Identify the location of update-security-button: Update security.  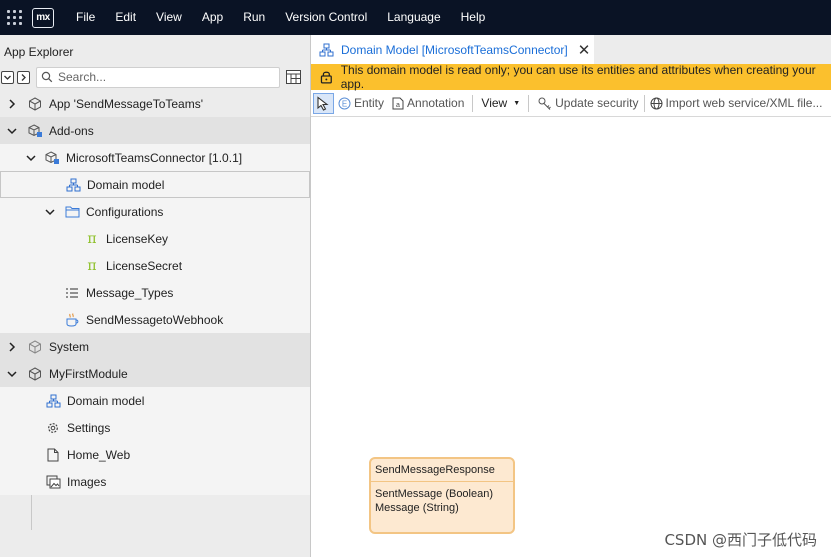
(587, 103).